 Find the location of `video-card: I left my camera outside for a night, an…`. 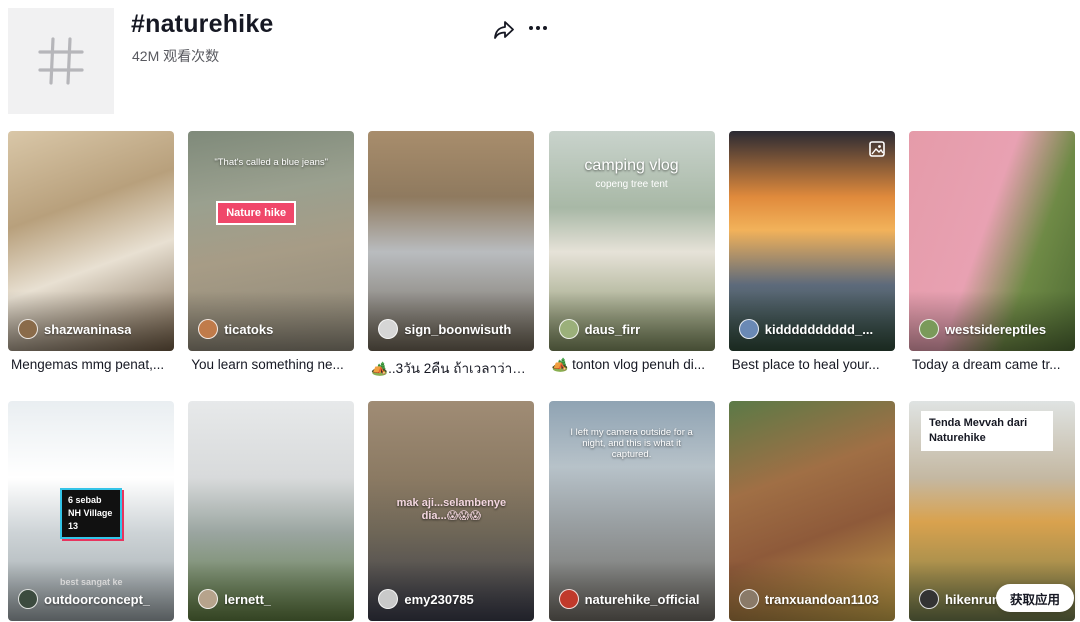

video-card: I left my camera outside for a night, an… is located at coordinates (631, 511).